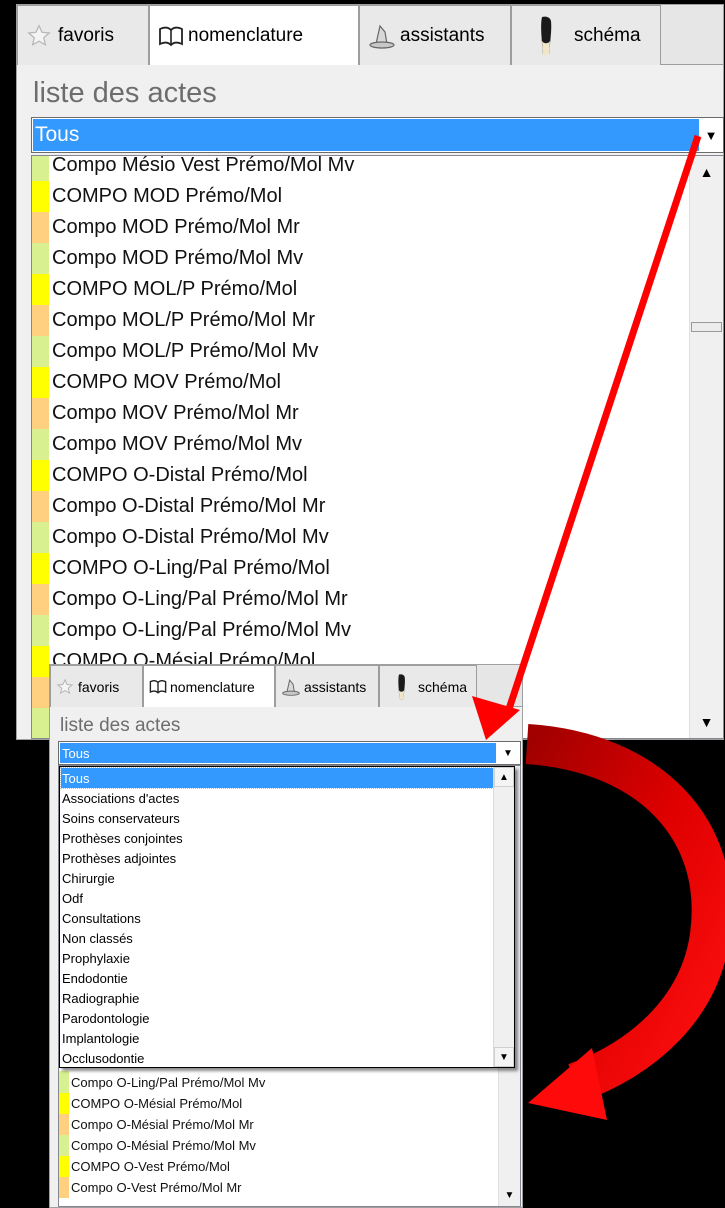 Image resolution: width=725 pixels, height=1208 pixels. I want to click on dropdown-option: Prothèses adjointes, so click(277, 858).